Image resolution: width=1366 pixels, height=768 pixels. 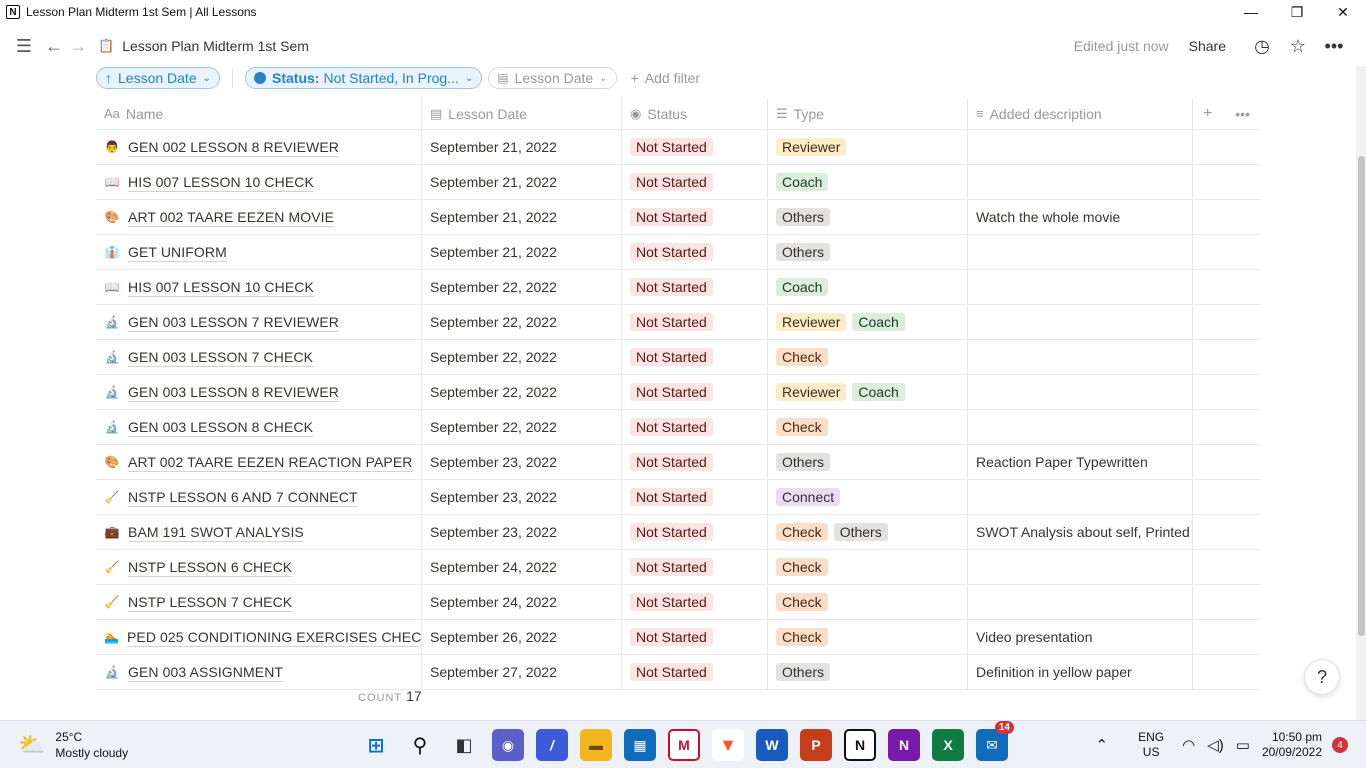 What do you see at coordinates (508, 745) in the screenshot?
I see `teams-chat-icon: ◉` at bounding box center [508, 745].